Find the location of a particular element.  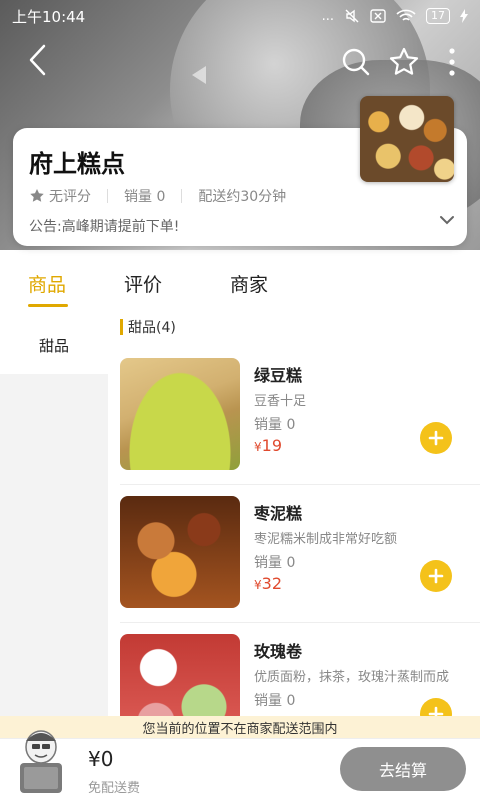

cart-bar: ¥0 免配送费 去结算 is located at coordinates (240, 765).